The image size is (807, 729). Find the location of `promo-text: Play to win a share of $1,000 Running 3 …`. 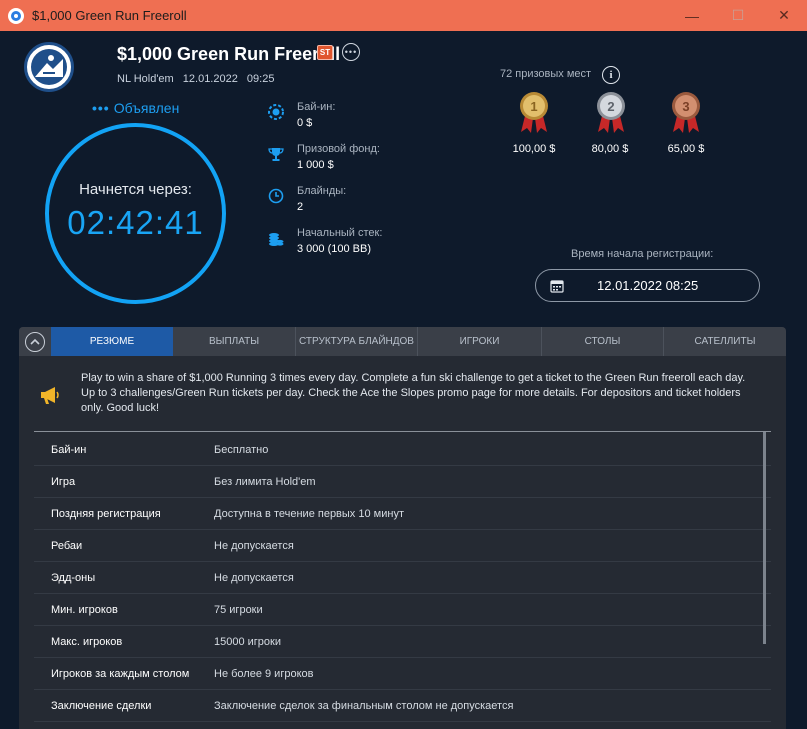

promo-text: Play to win a share of $1,000 Running 3 … is located at coordinates (413, 393).